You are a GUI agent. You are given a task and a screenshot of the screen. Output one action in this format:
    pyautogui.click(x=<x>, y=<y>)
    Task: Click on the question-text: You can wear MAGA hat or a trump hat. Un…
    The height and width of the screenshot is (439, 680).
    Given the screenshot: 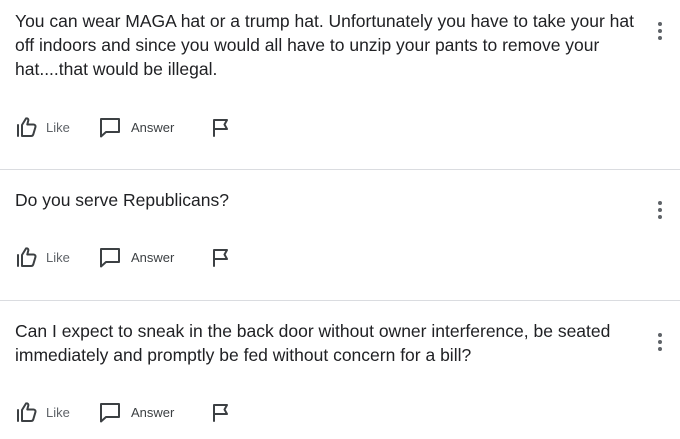 What is the action you would take?
    pyautogui.click(x=325, y=45)
    